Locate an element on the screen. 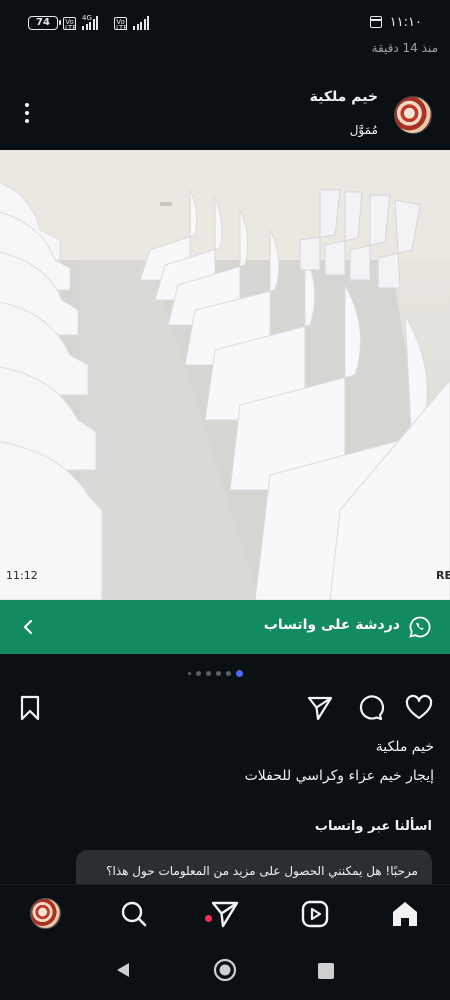 Image resolution: width=450 pixels, height=1000 pixels. account-name: خيم ملكية is located at coordinates (344, 97).